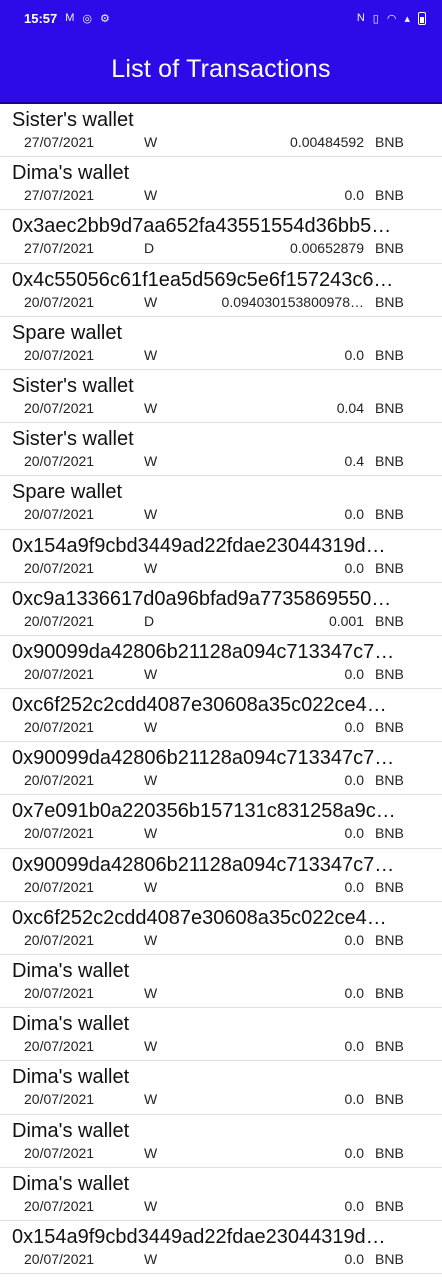 This screenshot has height=1280, width=442. I want to click on transaction-meta: 20/07/2021 D 0.001 BNB, so click(223, 621).